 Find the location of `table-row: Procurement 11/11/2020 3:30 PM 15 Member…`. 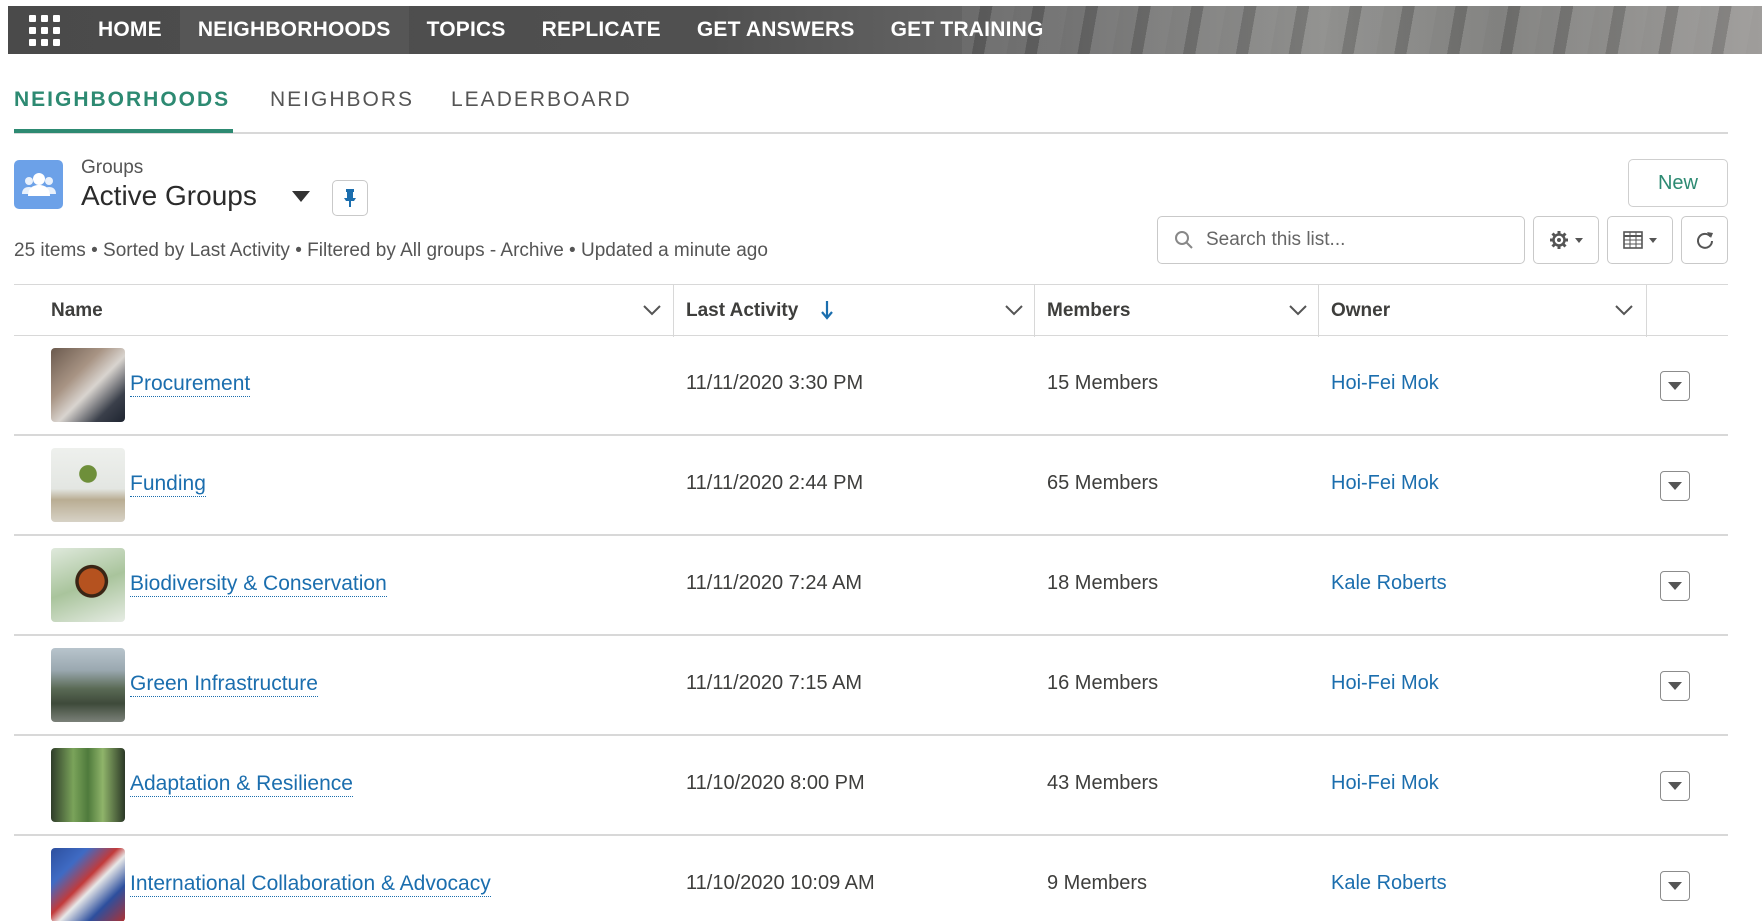

table-row: Procurement 11/11/2020 3:30 PM 15 Member… is located at coordinates (871, 386).